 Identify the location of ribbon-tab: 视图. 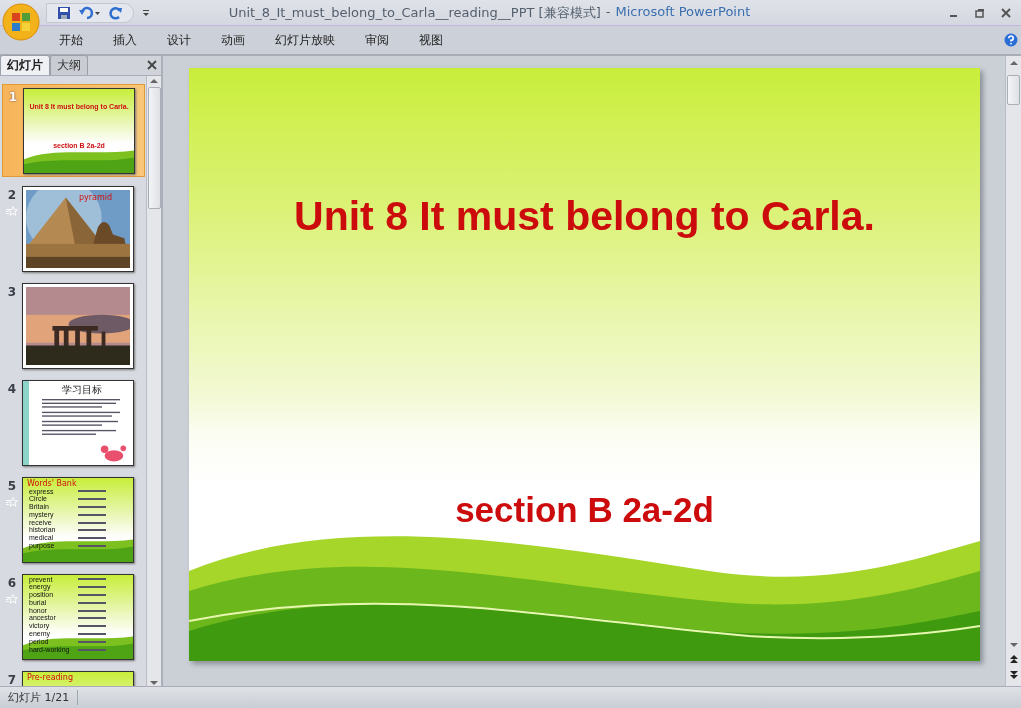
(431, 40).